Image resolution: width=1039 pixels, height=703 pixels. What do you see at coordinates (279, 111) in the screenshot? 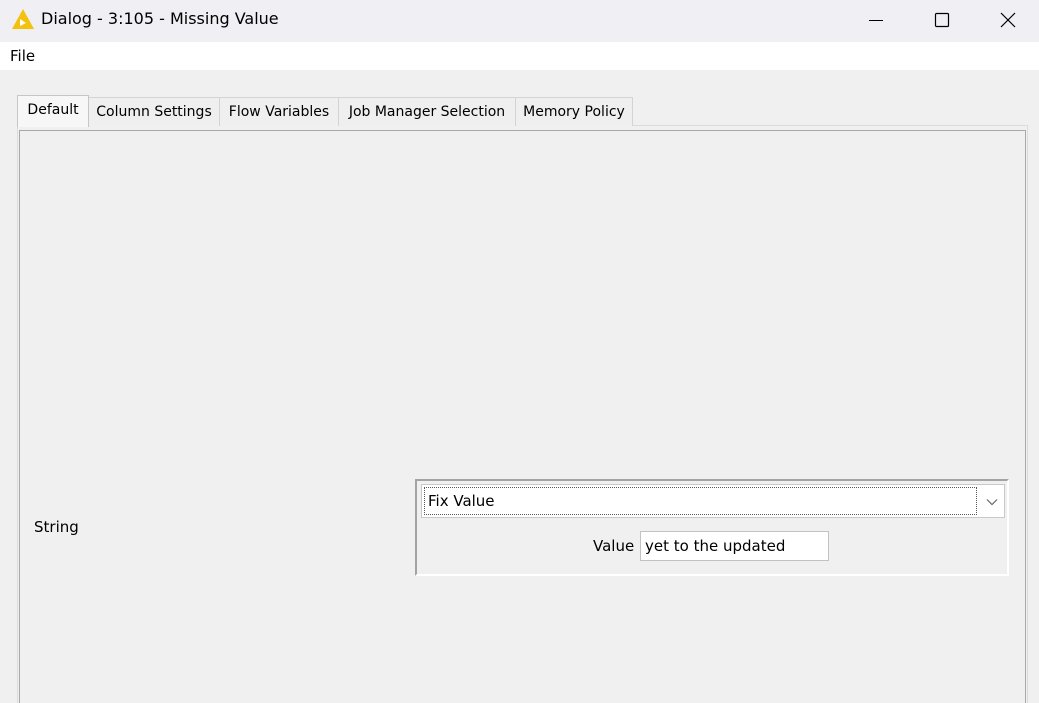
I see `tab-flow-variables: Flow Variables` at bounding box center [279, 111].